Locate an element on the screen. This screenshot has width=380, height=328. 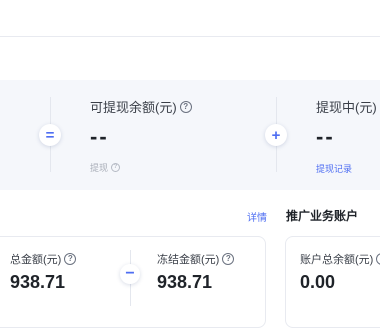
withdrawable-balance-value: -- is located at coordinates (99, 137).